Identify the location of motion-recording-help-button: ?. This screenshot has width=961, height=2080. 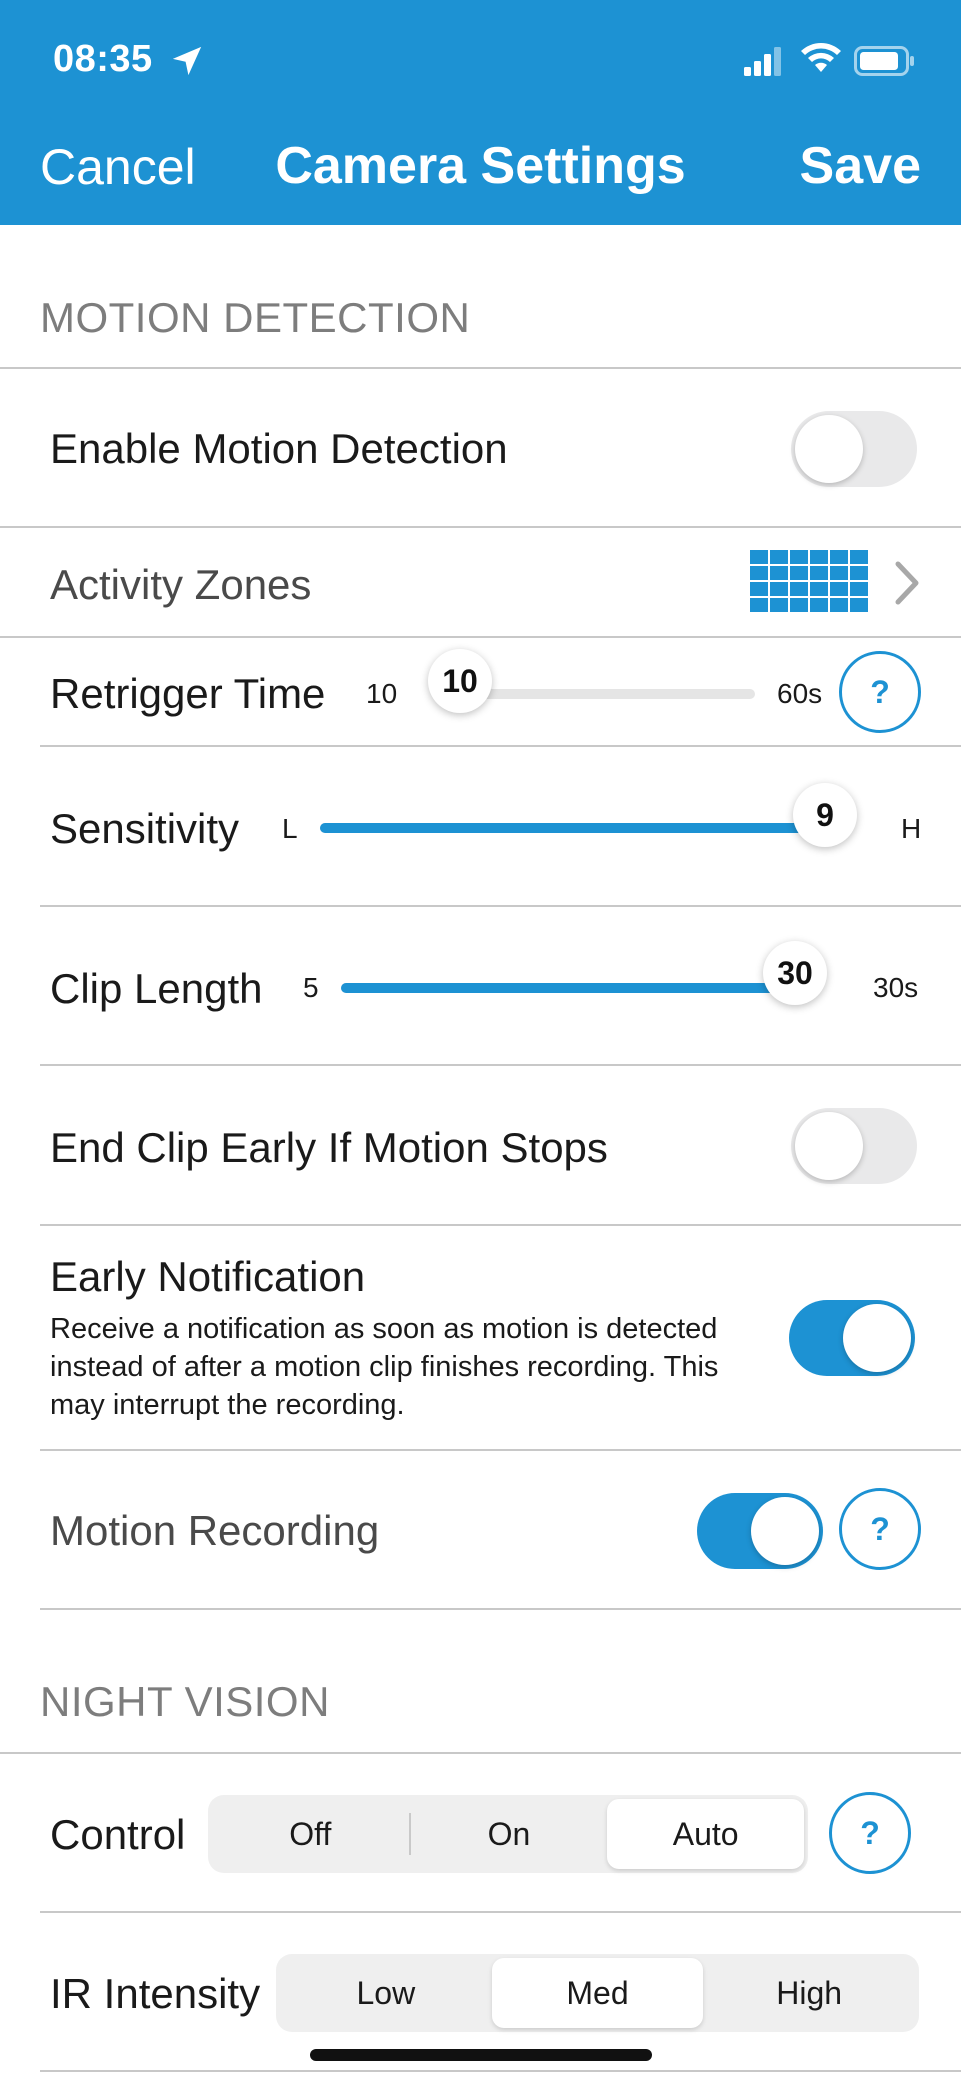
(880, 1529).